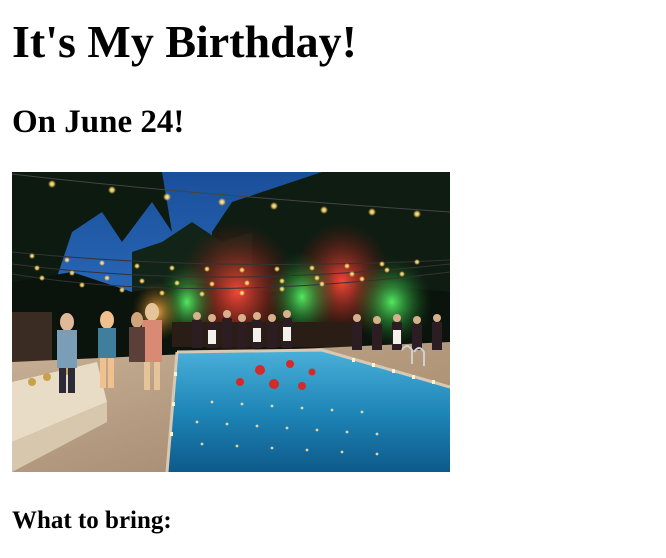  What do you see at coordinates (92, 520) in the screenshot?
I see `what-to-bring-heading: What to bring:` at bounding box center [92, 520].